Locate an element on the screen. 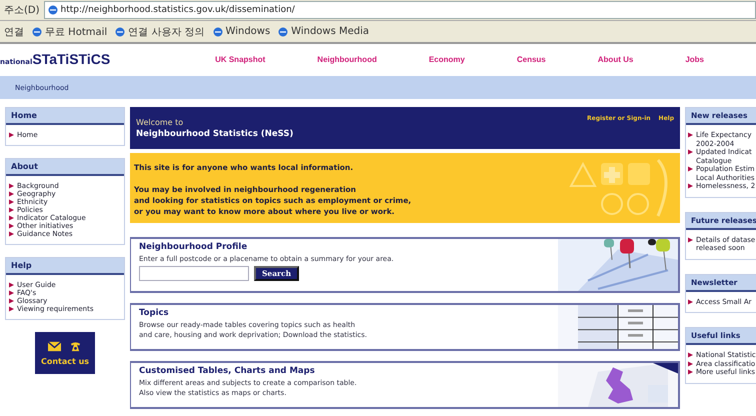  url-text: http://neighborhood.statistics.gov.uk/dissemination/ is located at coordinates (177, 10).